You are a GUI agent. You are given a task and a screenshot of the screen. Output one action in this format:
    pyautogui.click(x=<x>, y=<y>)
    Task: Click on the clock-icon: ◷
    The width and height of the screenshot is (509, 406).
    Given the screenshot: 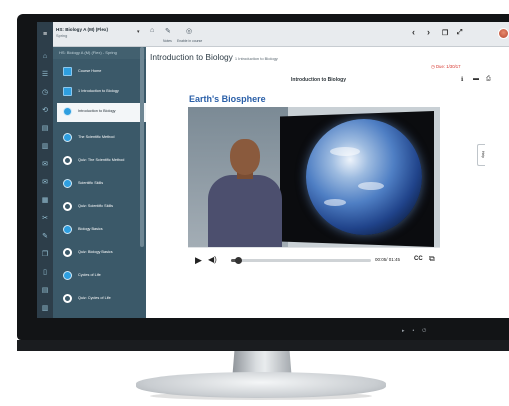 What is the action you would take?
    pyautogui.click(x=45, y=93)
    